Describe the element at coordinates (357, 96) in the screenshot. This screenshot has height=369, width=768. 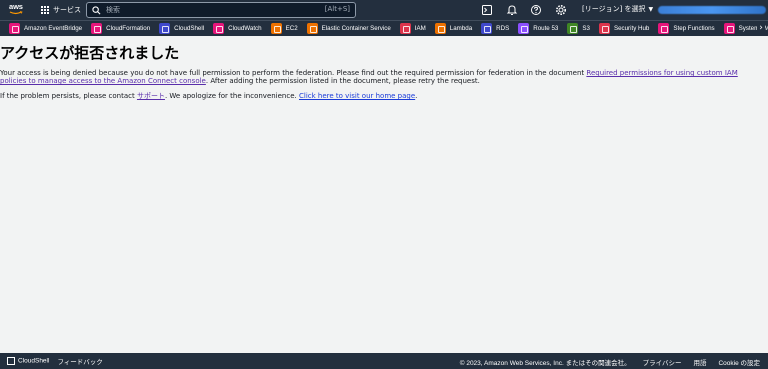
I see `home-page-link: Click here to visit our home page` at that location.